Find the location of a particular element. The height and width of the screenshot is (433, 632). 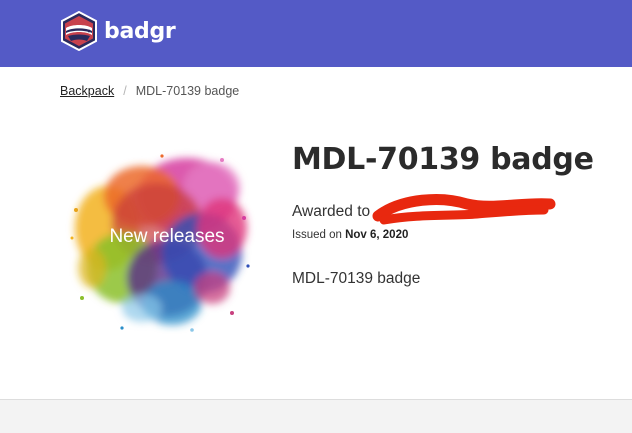

brand-name: badgr is located at coordinates (140, 31).